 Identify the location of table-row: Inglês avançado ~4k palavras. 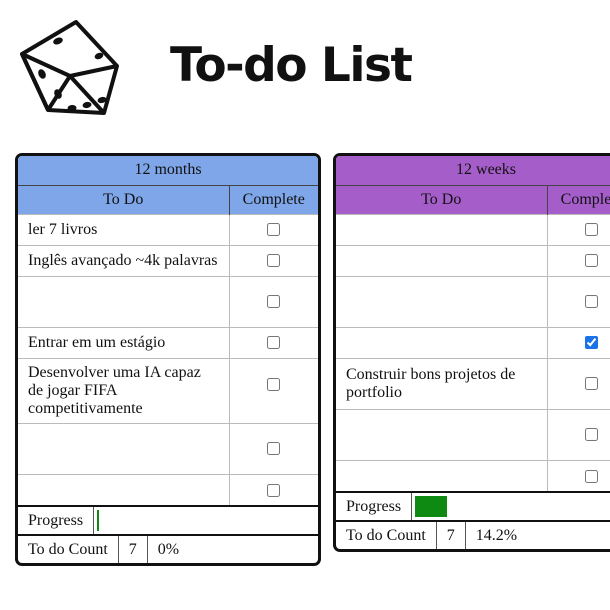
(168, 260).